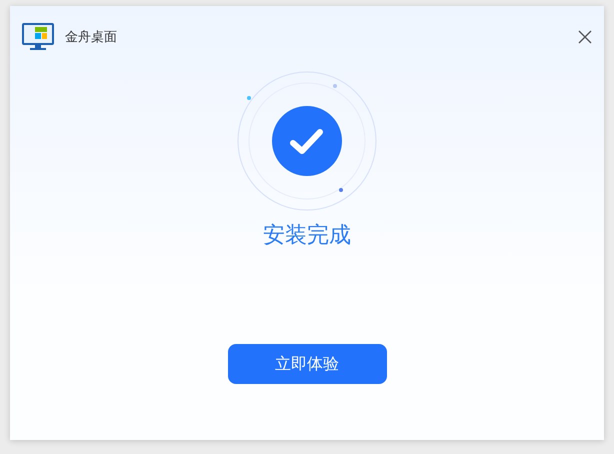  What do you see at coordinates (38, 37) in the screenshot?
I see `monitor-icon` at bounding box center [38, 37].